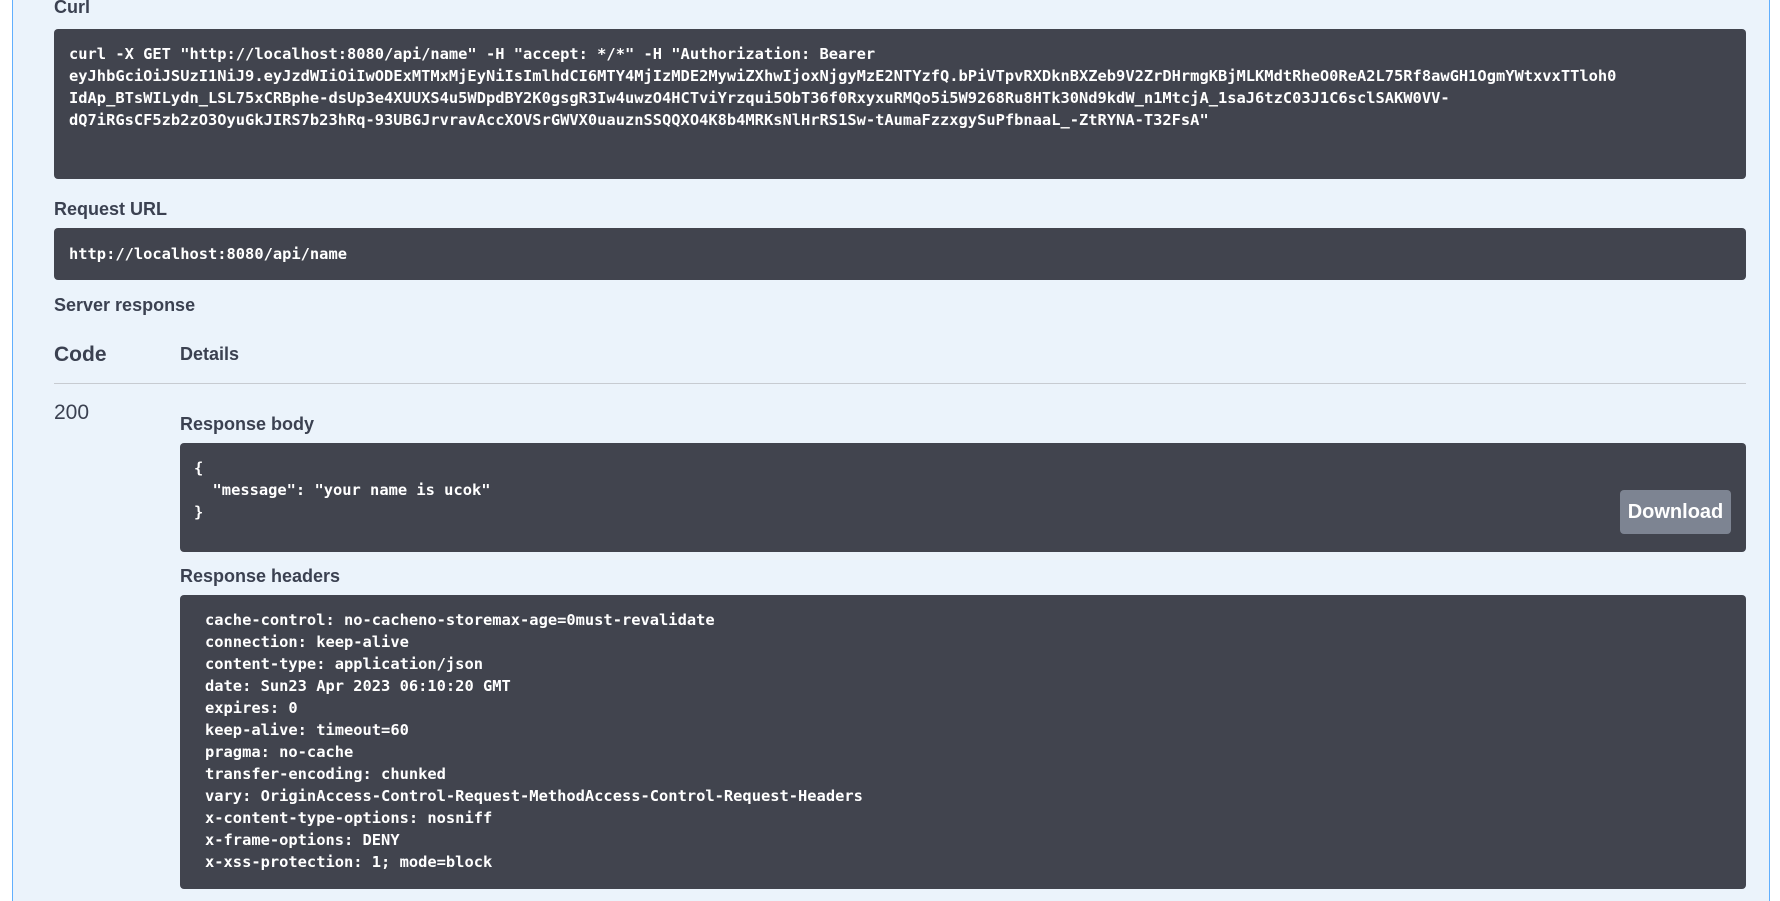 The image size is (1780, 901). What do you see at coordinates (900, 383) in the screenshot?
I see `table-divider` at bounding box center [900, 383].